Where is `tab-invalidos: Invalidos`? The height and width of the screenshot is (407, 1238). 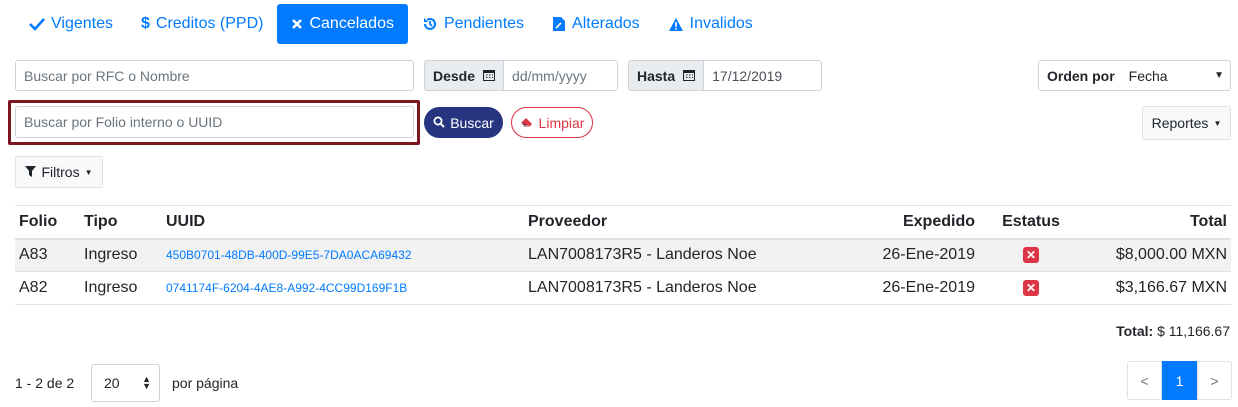
tab-invalidos: Invalidos is located at coordinates (710, 24).